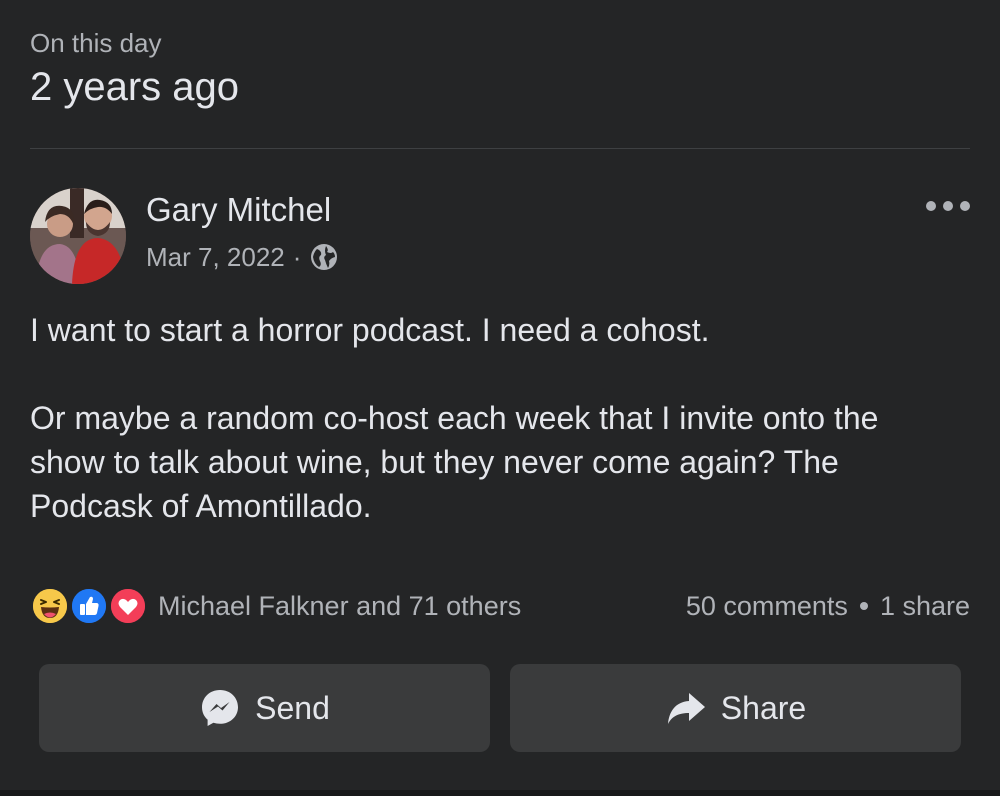 This screenshot has height=796, width=1000. Describe the element at coordinates (292, 707) in the screenshot. I see `send-label: Send` at that location.